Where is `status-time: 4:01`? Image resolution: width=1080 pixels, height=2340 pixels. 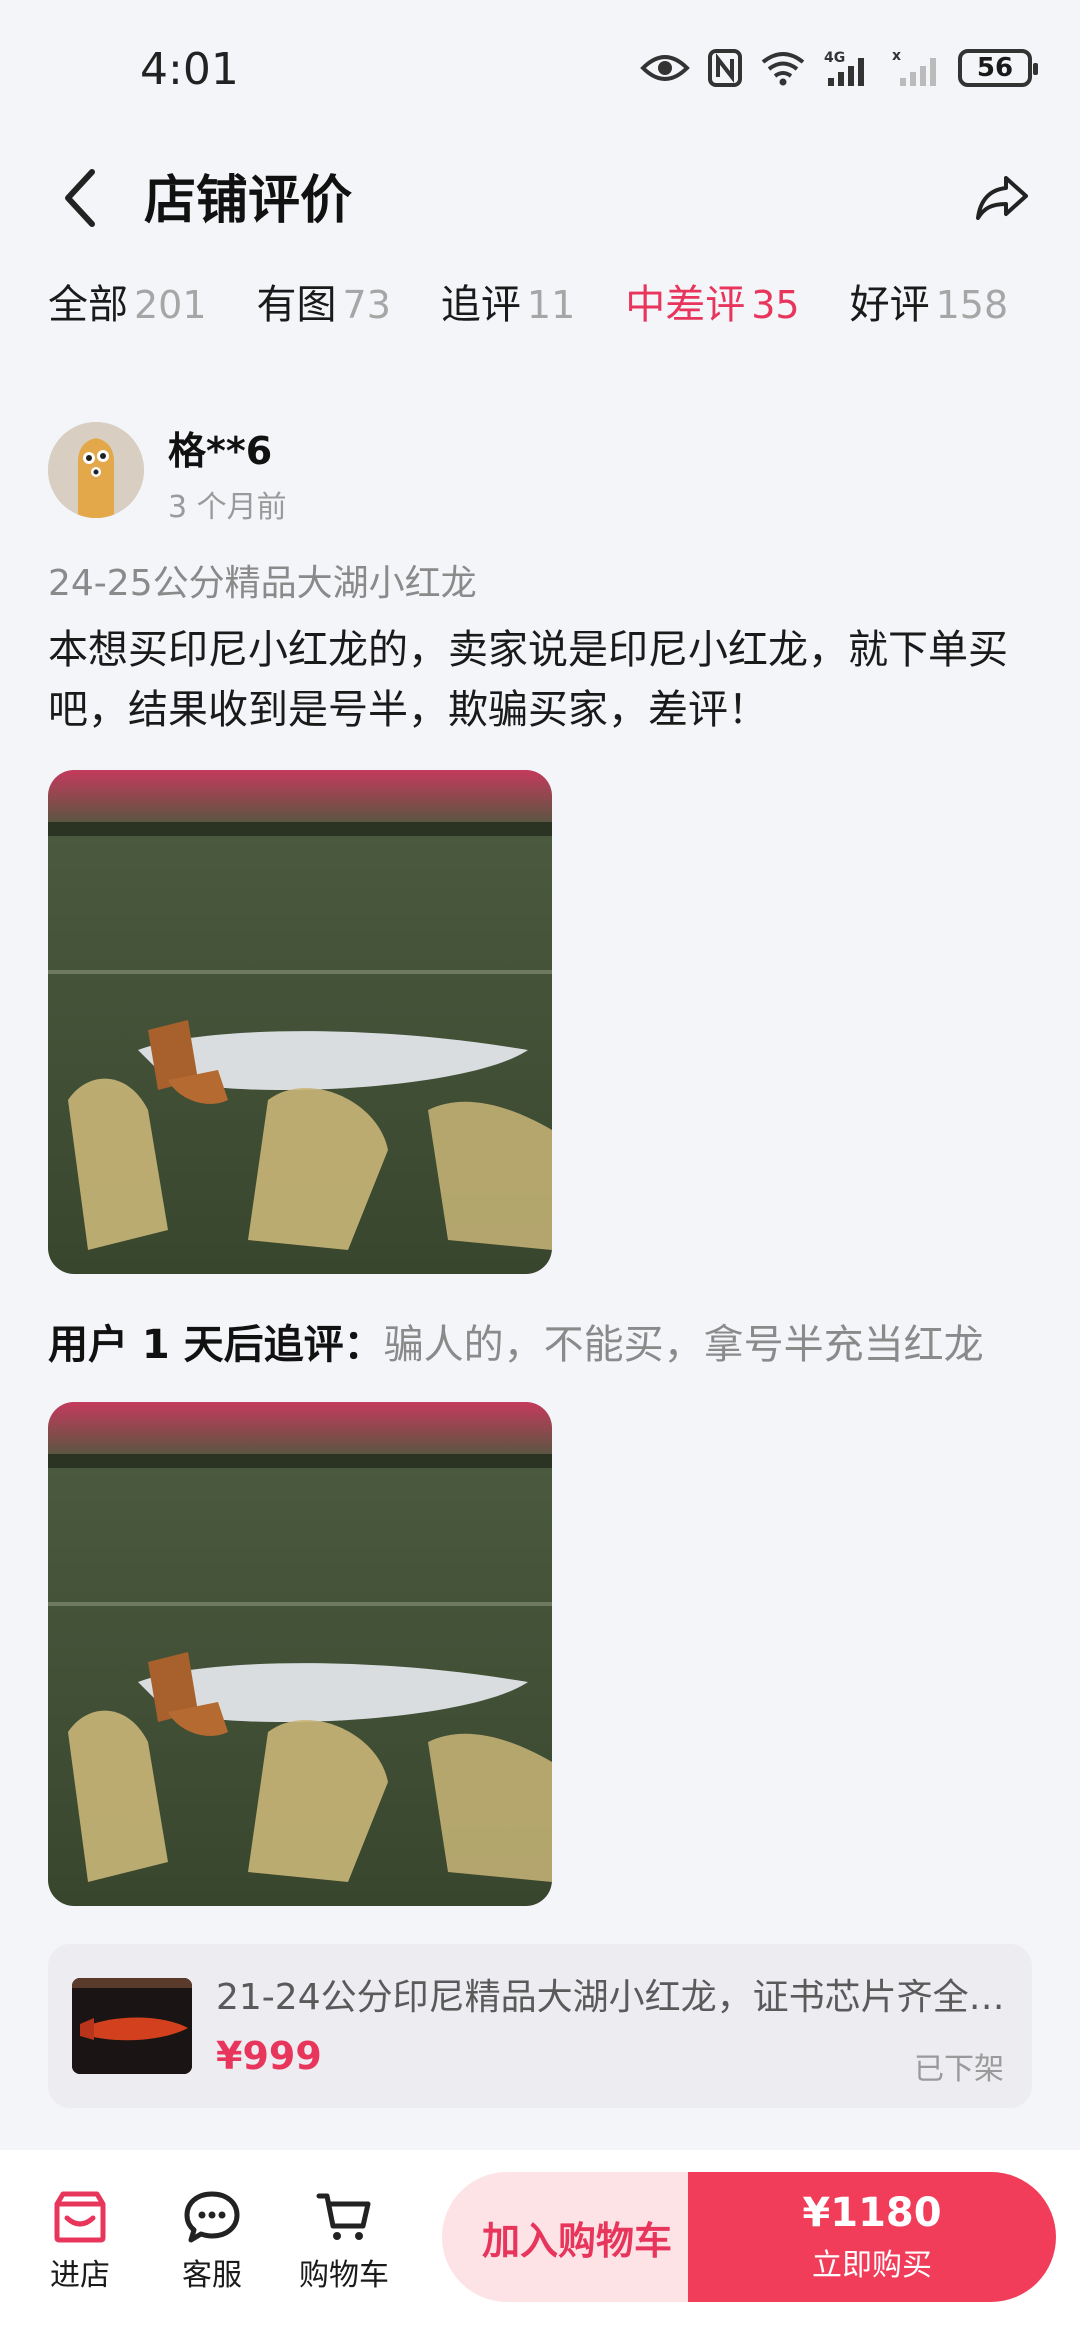
status-time: 4:01 is located at coordinates (189, 69).